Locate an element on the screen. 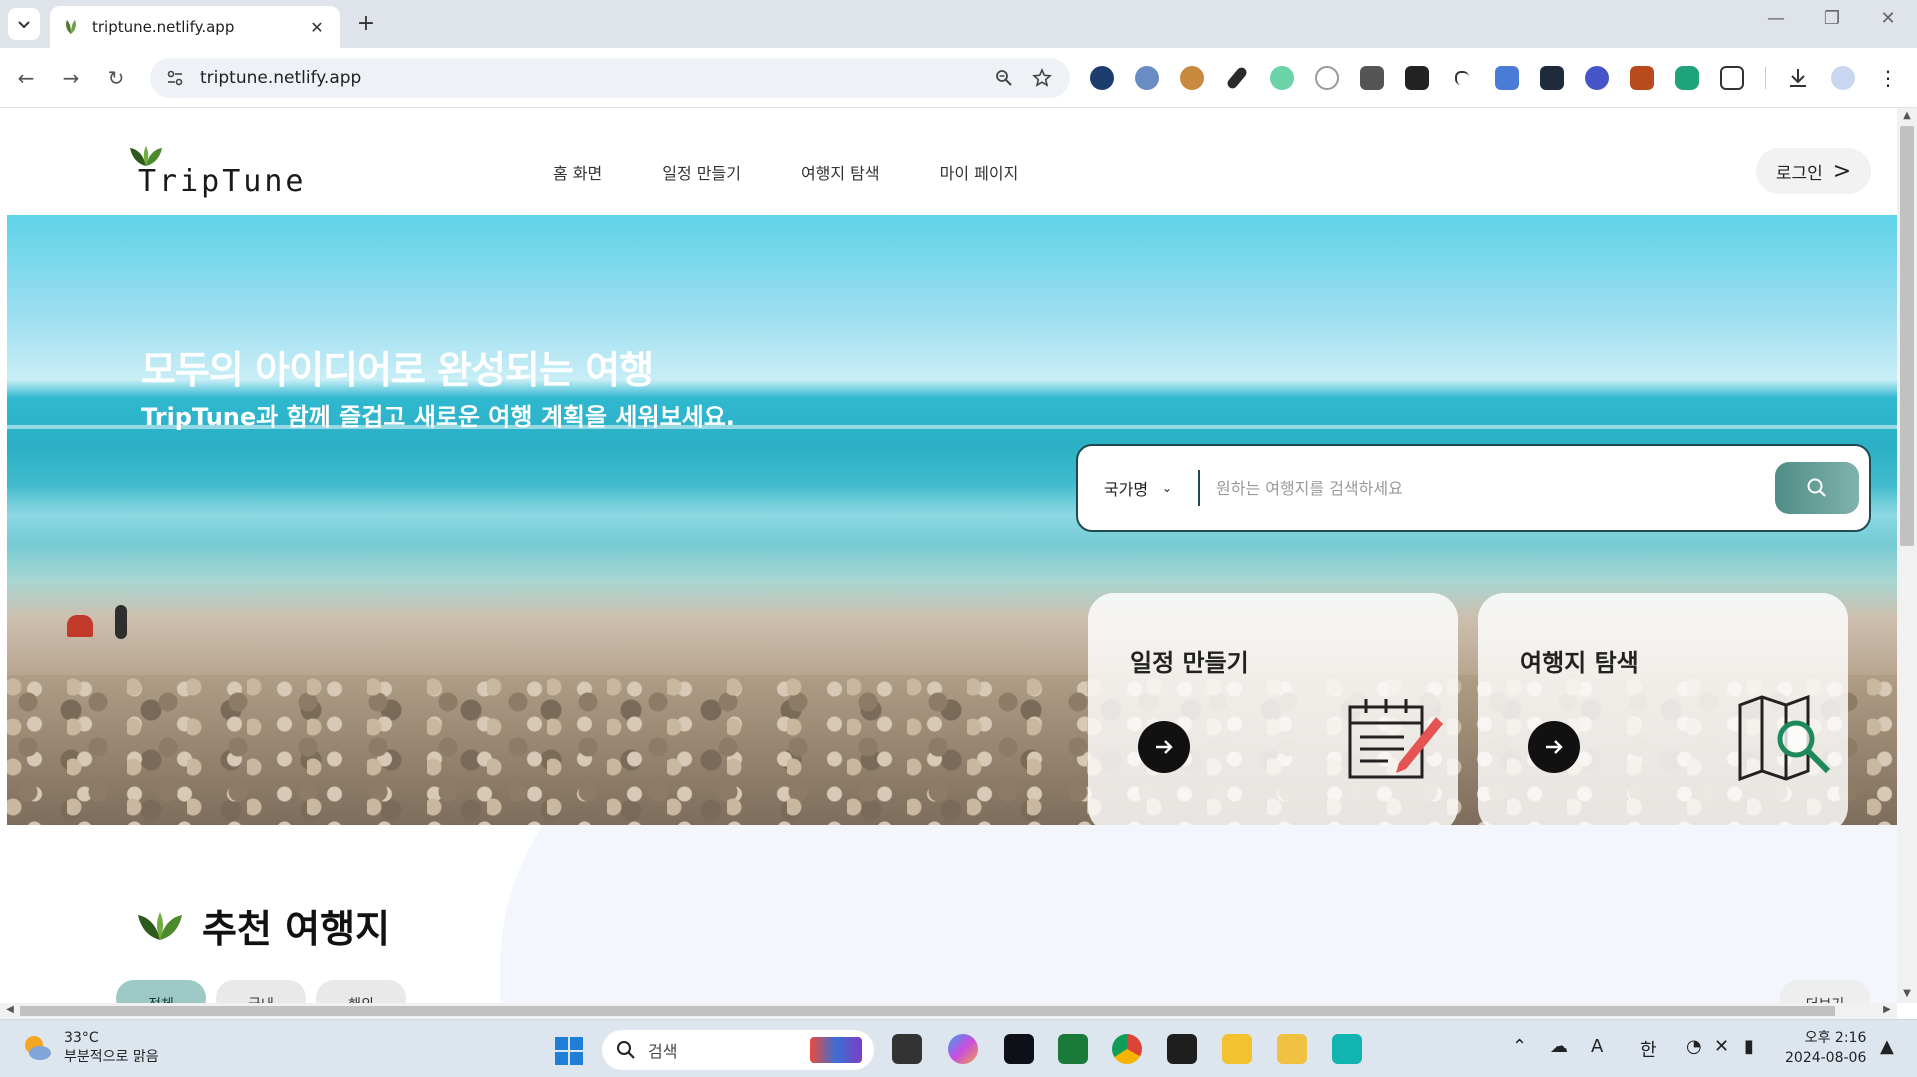  login-button: 로그인 > is located at coordinates (1813, 171).